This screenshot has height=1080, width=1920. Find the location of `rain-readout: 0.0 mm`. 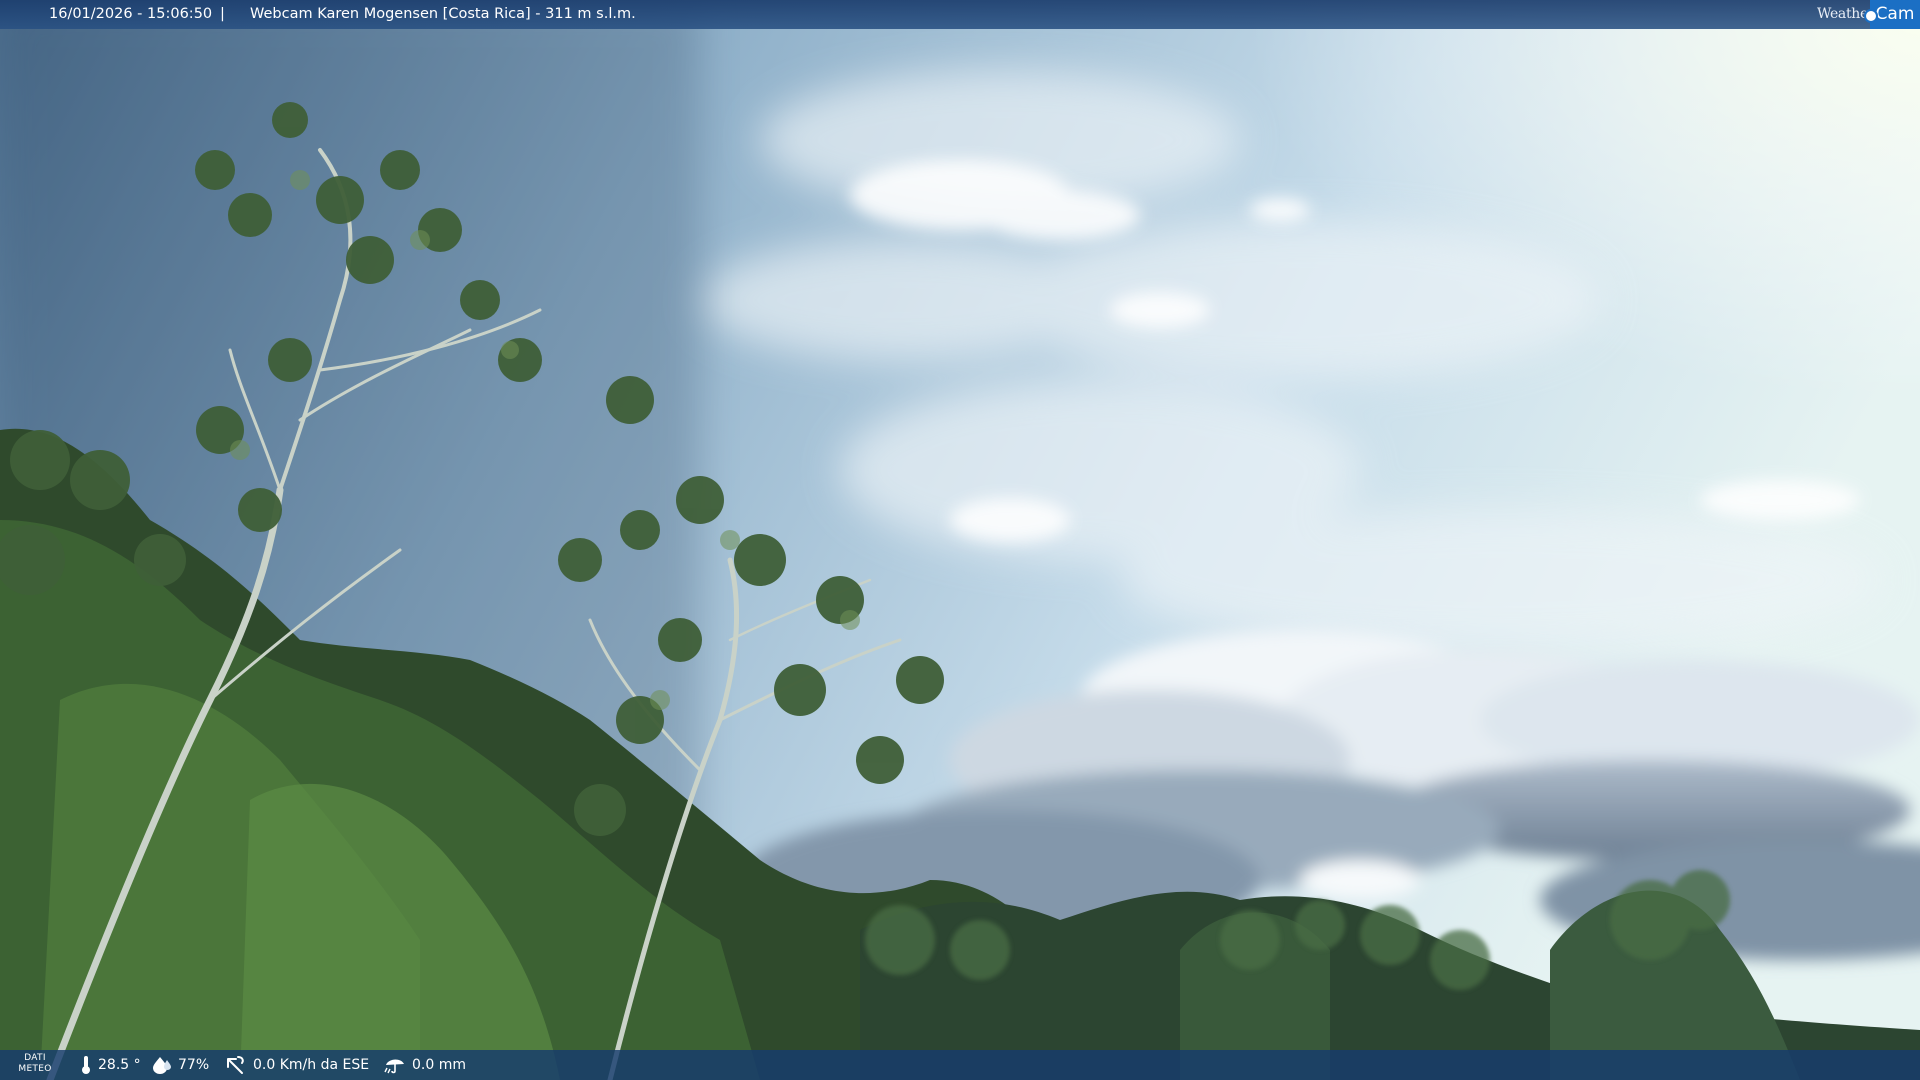

rain-readout: 0.0 mm is located at coordinates (425, 1065).